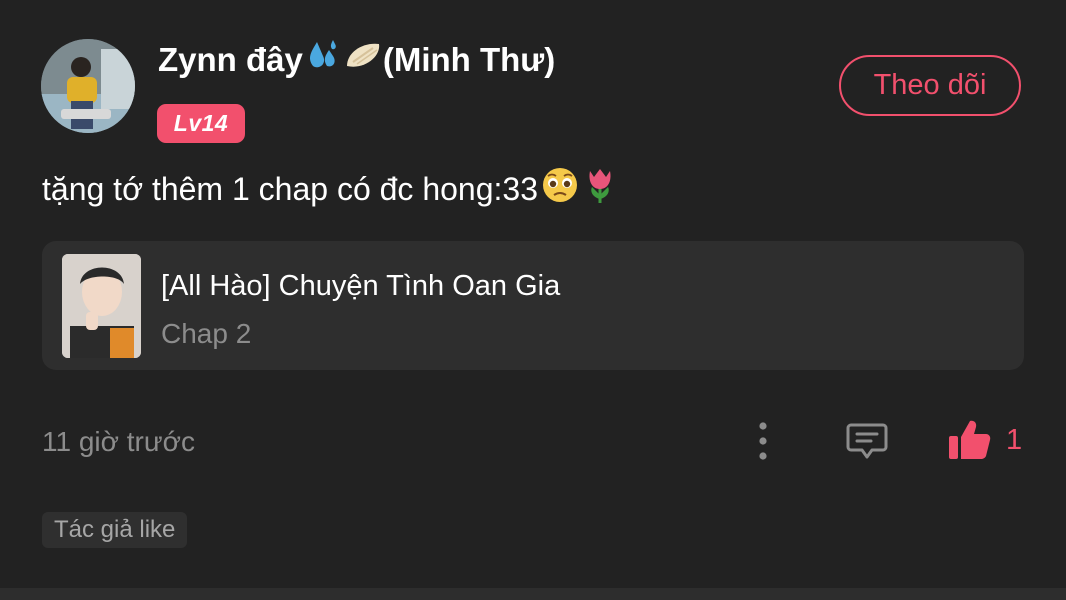 The image size is (1066, 600). Describe the element at coordinates (363, 60) in the screenshot. I see `dumpling-icon` at that location.